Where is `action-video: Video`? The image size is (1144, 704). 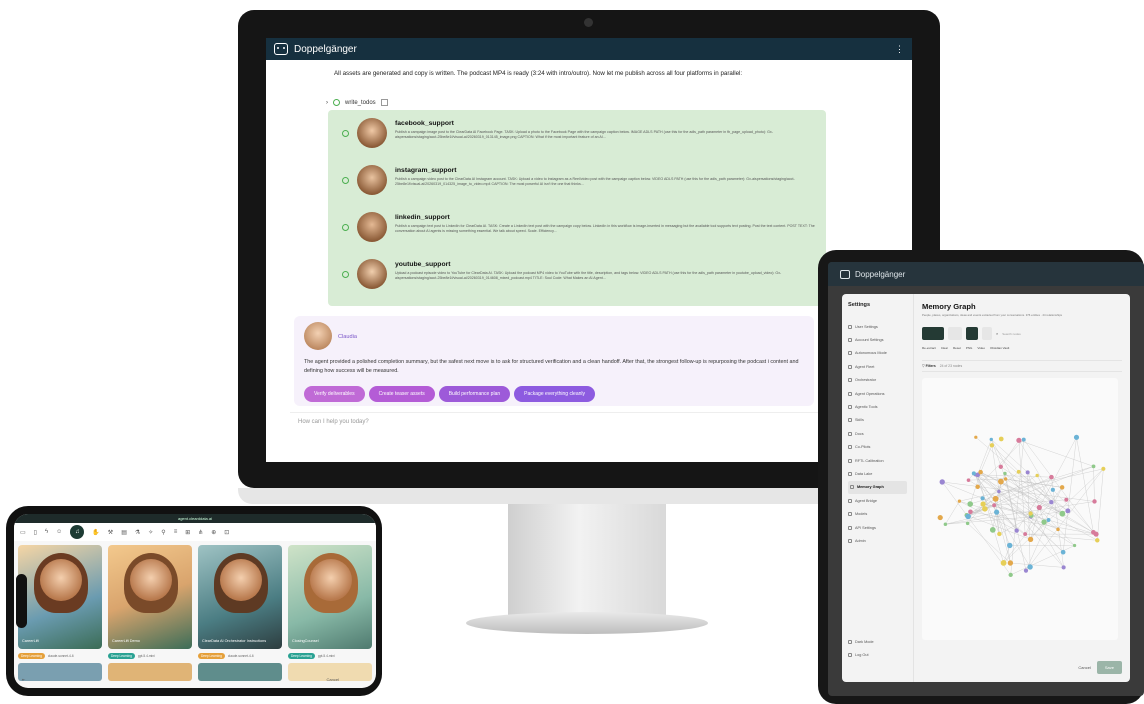
action-video: Video is located at coordinates (981, 348).